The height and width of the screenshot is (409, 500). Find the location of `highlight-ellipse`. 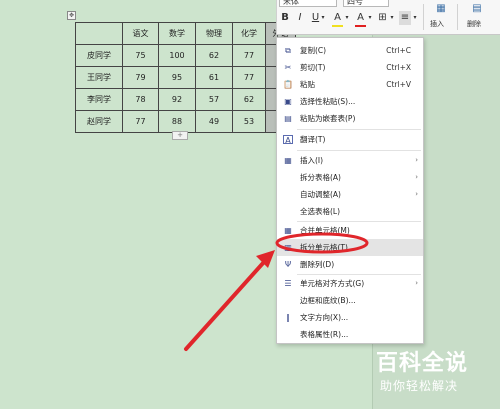

highlight-ellipse is located at coordinates (322, 243).